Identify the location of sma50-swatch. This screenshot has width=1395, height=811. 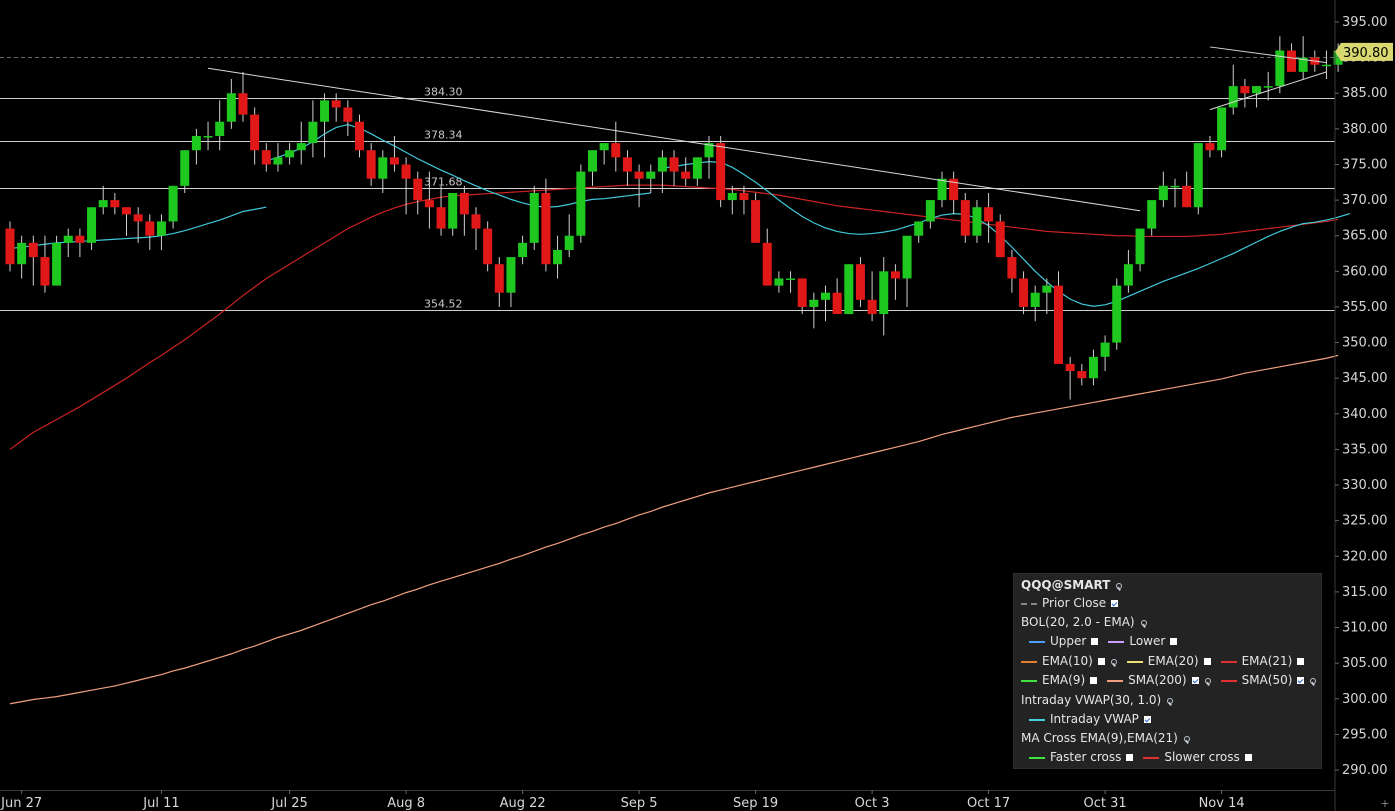
(1228, 680).